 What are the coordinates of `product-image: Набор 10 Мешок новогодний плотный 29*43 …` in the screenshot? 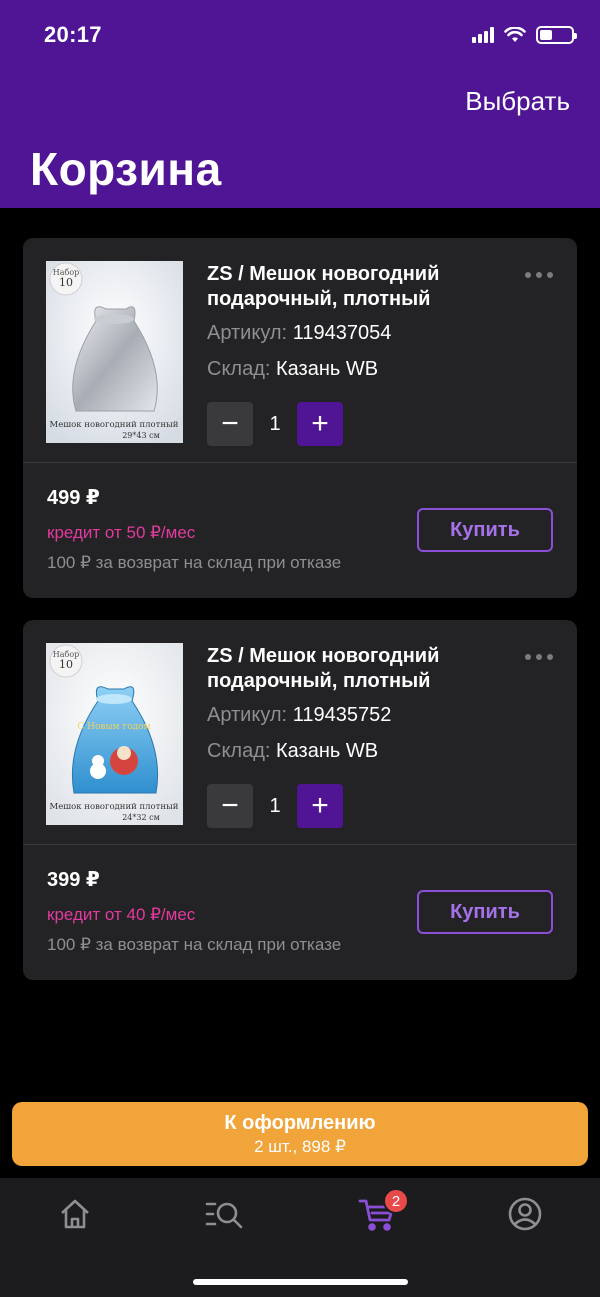 It's located at (114, 352).